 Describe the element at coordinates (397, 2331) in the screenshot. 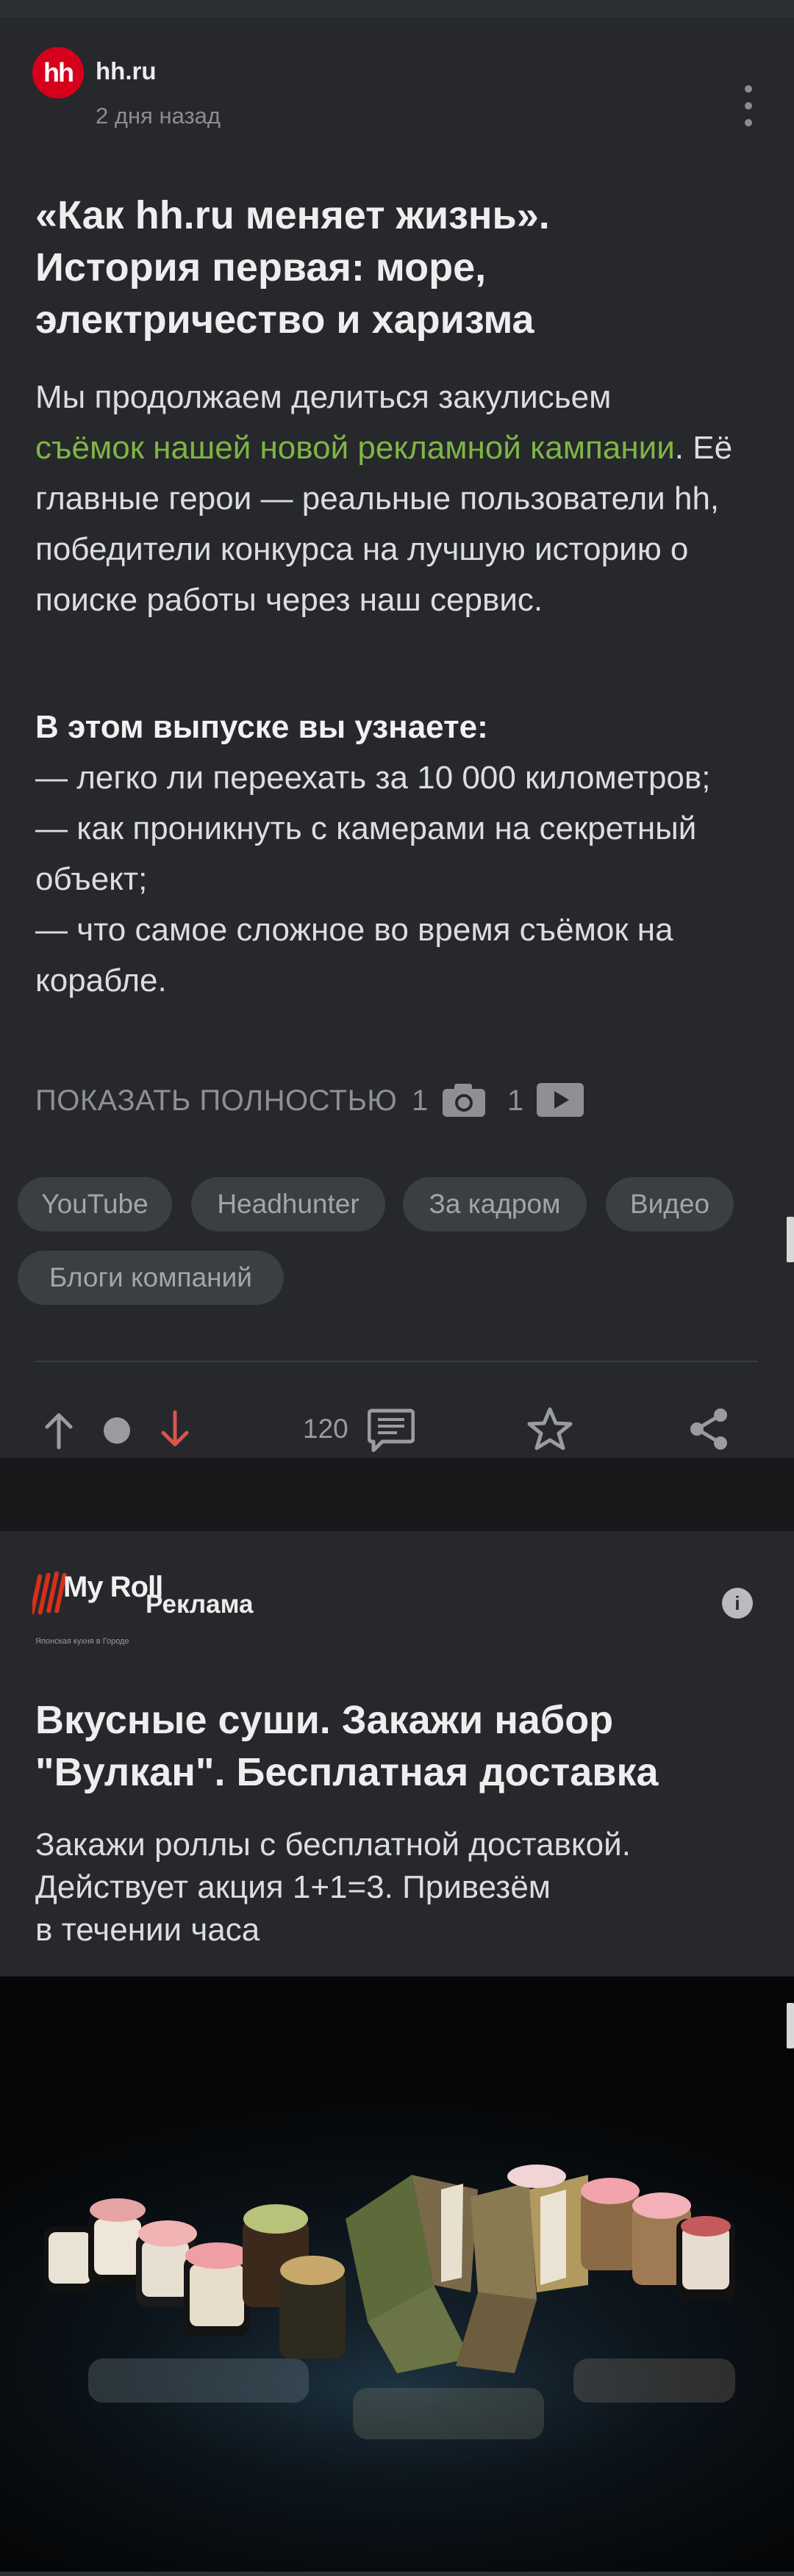

I see `sushi-image` at that location.